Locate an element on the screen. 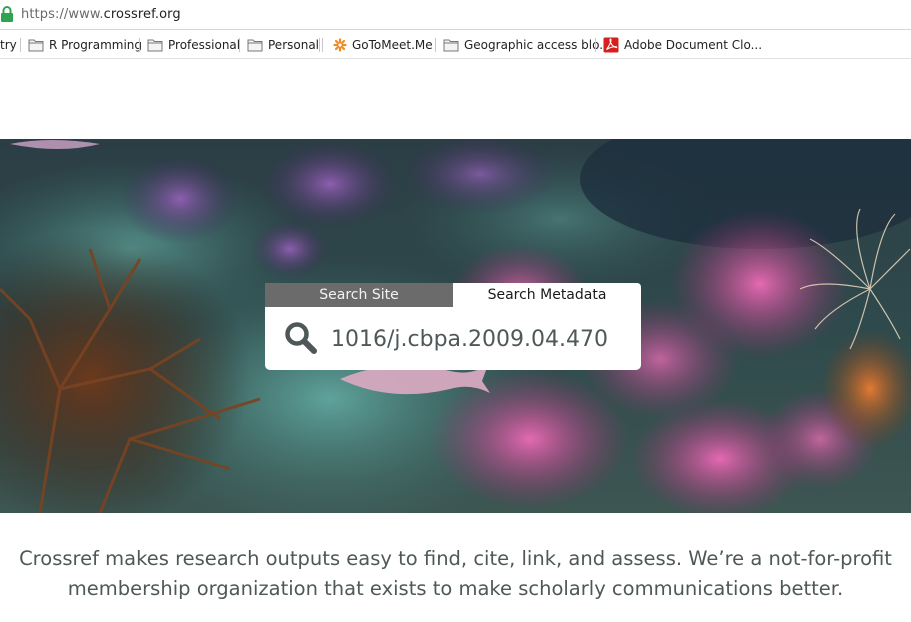  bookmark-folder-r-programming: R Programming is located at coordinates (85, 44).